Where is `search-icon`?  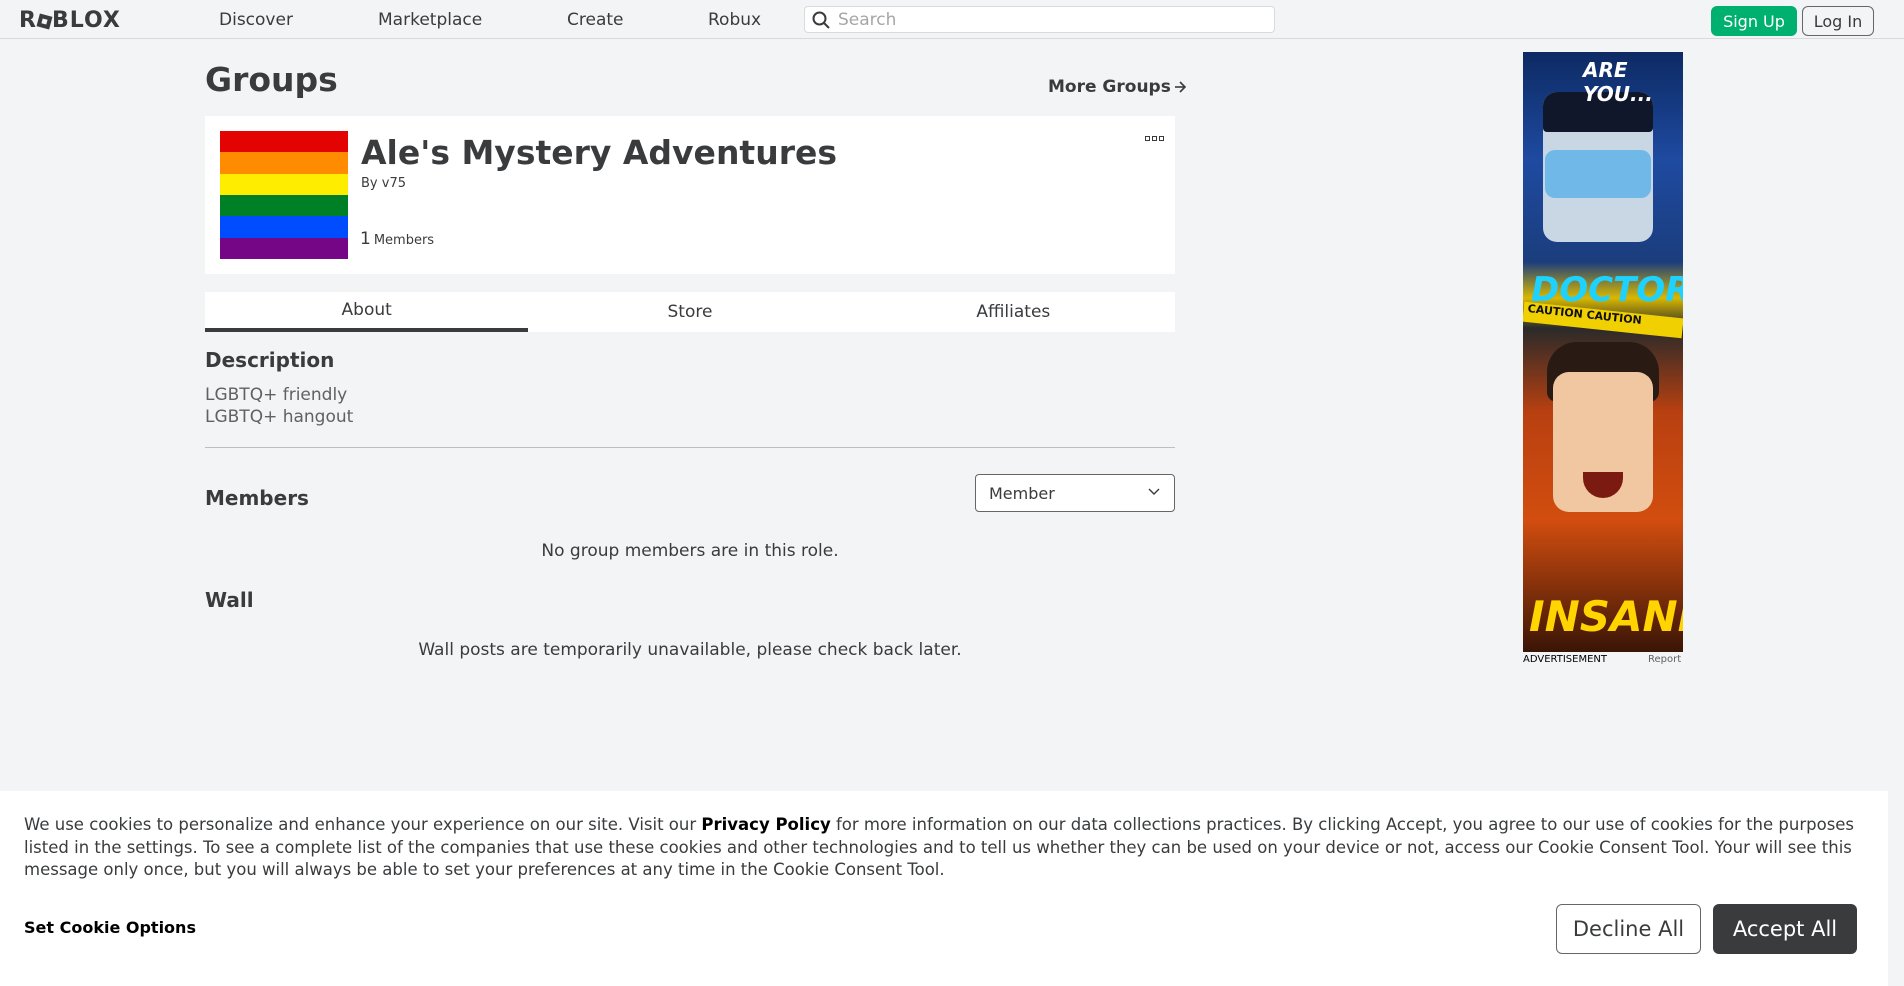
search-icon is located at coordinates (821, 20).